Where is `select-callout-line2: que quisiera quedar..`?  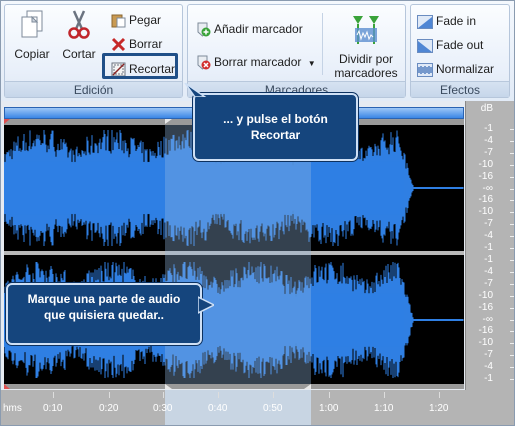
select-callout-line2: que quisiera quedar.. is located at coordinates (104, 315).